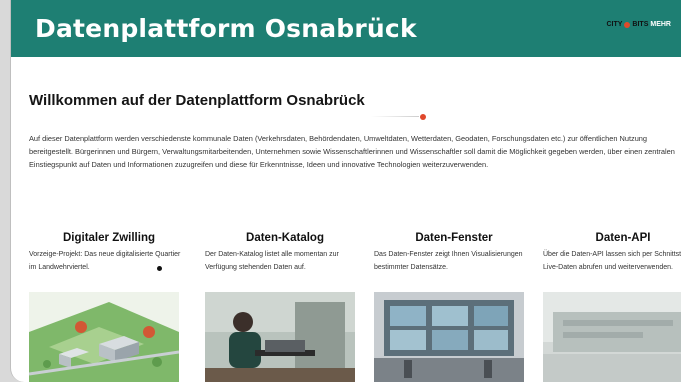  I want to click on data-window-photo, so click(449, 337).